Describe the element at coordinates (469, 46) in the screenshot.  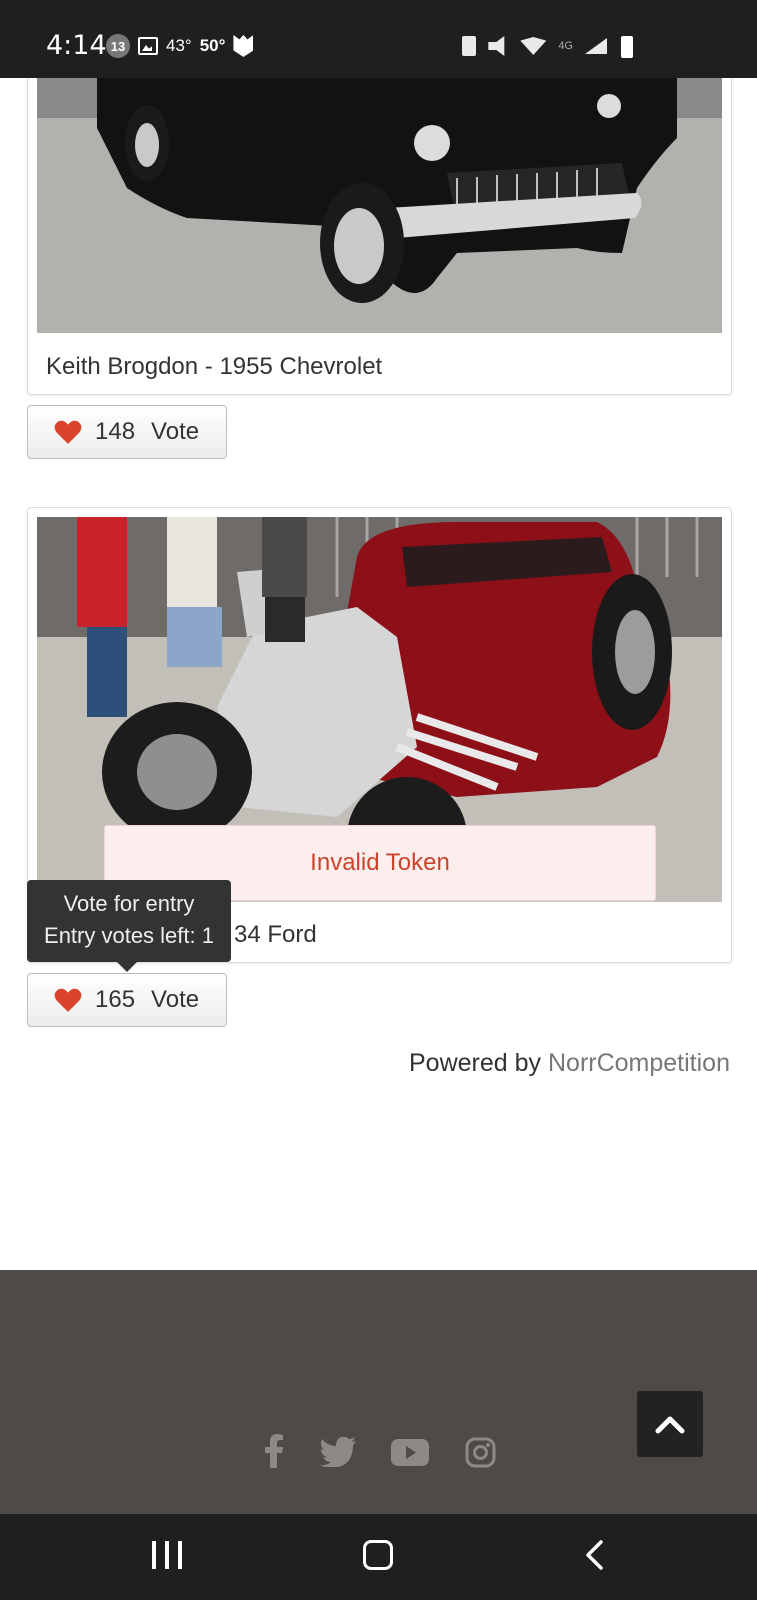
I see `battery-saver-icon` at that location.